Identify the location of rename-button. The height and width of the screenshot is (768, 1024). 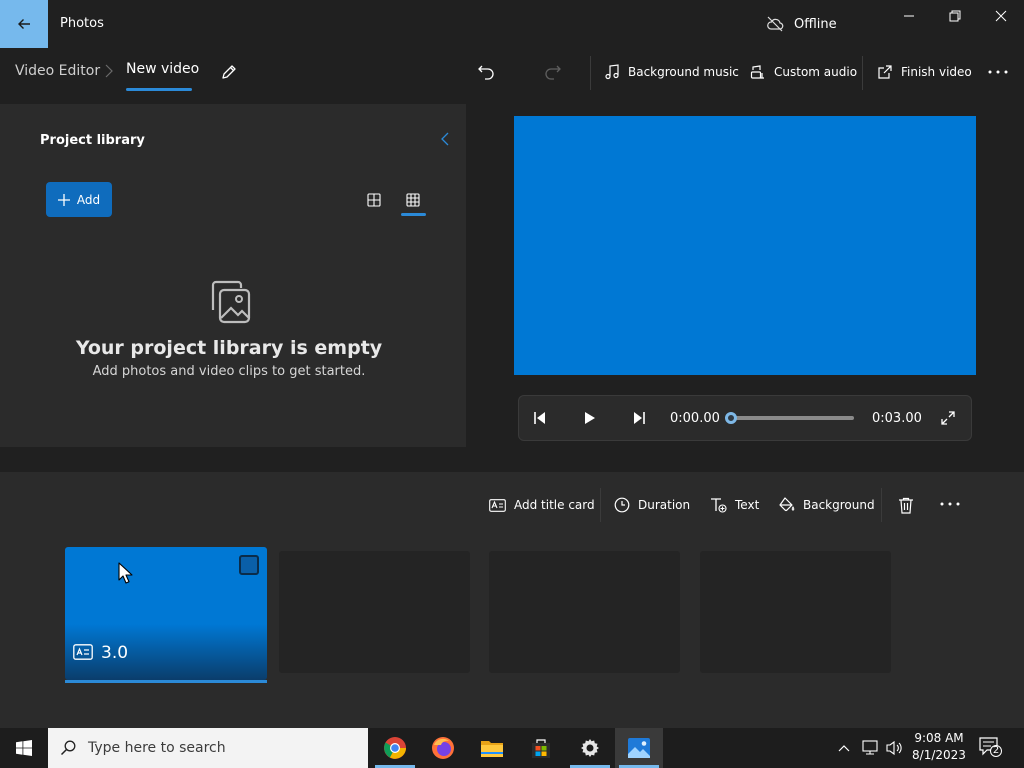
(229, 72).